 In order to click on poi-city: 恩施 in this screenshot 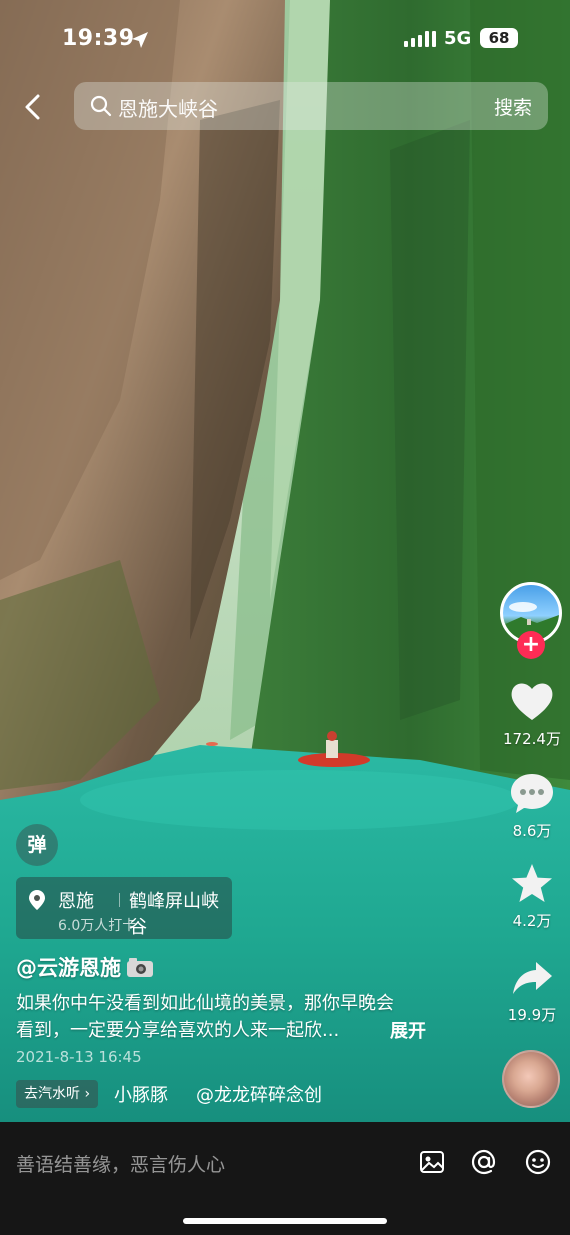, I will do `click(76, 901)`.